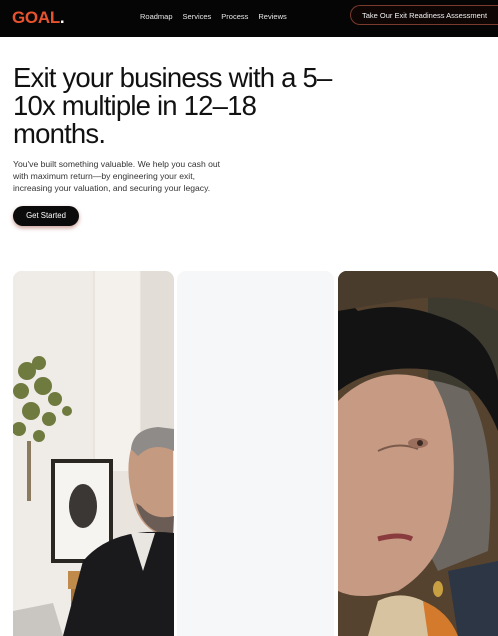 The width and height of the screenshot is (498, 636). What do you see at coordinates (272, 16) in the screenshot?
I see `nav-link-reviews: Reviews` at bounding box center [272, 16].